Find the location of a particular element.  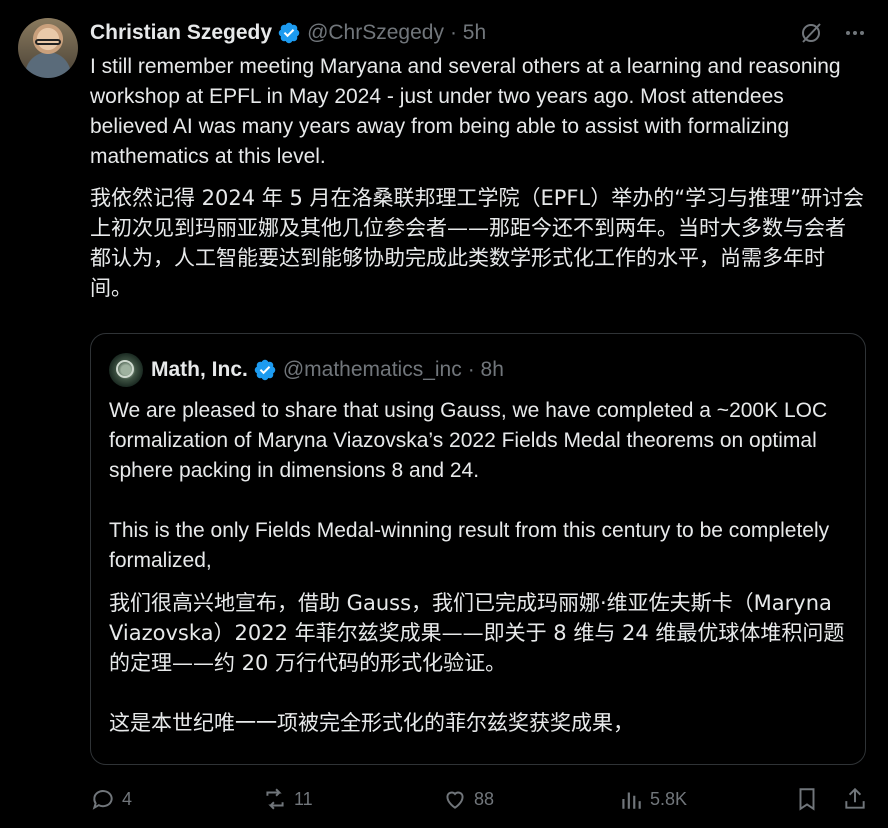

views-count: 5.8K is located at coordinates (669, 798).